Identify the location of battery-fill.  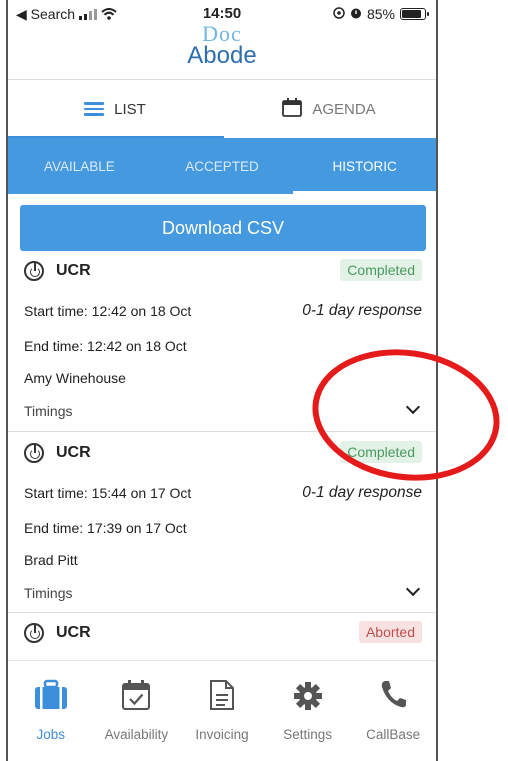
(411, 14).